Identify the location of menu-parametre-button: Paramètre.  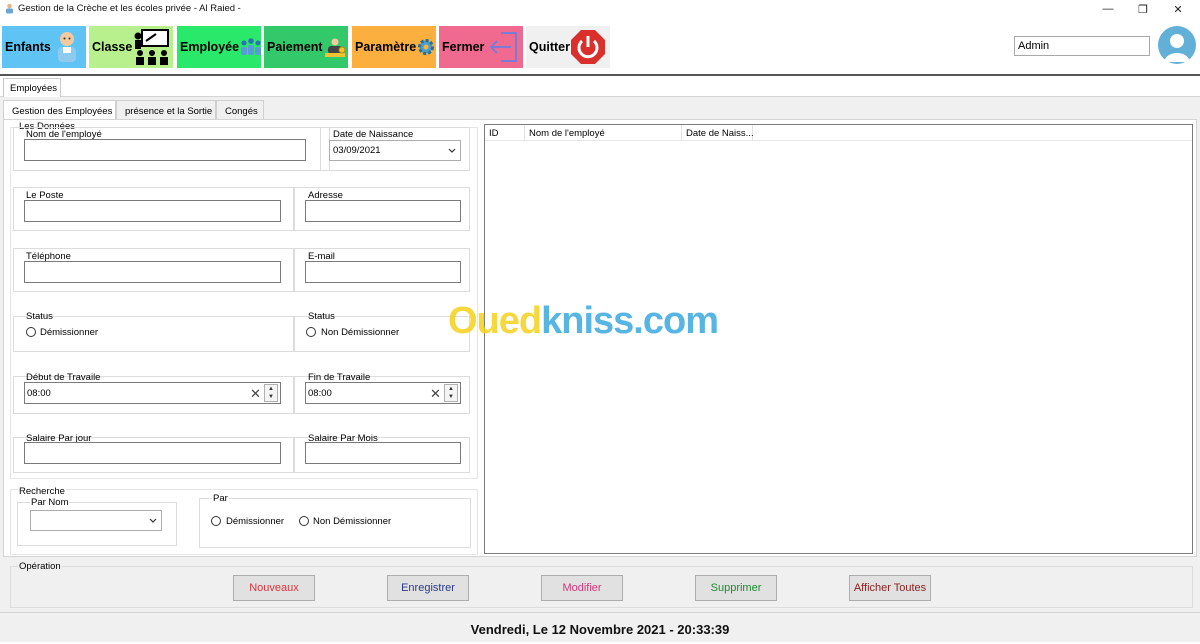
(394, 47).